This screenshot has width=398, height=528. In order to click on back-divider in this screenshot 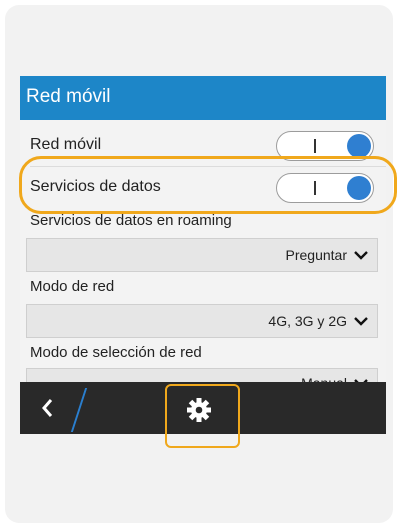, I will do `click(79, 410)`.